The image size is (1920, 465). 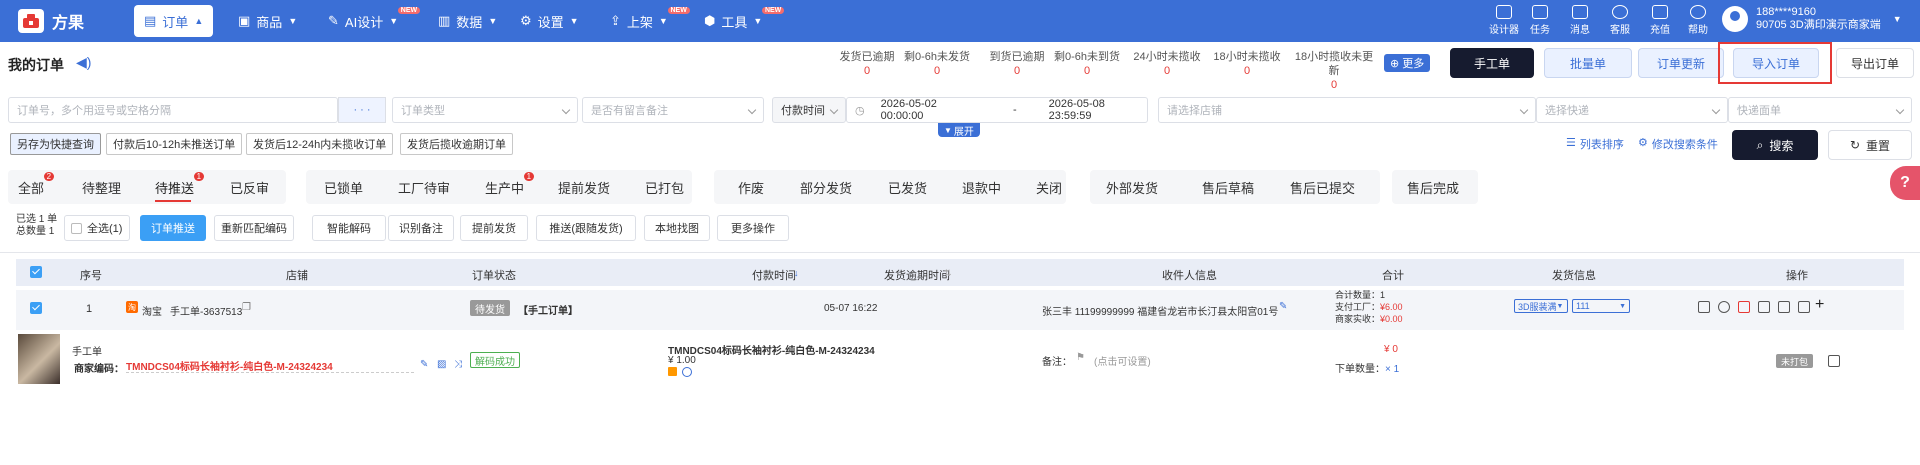 What do you see at coordinates (1017, 64) in the screenshot?
I see `stat-item: 到货已逾期 0` at bounding box center [1017, 64].